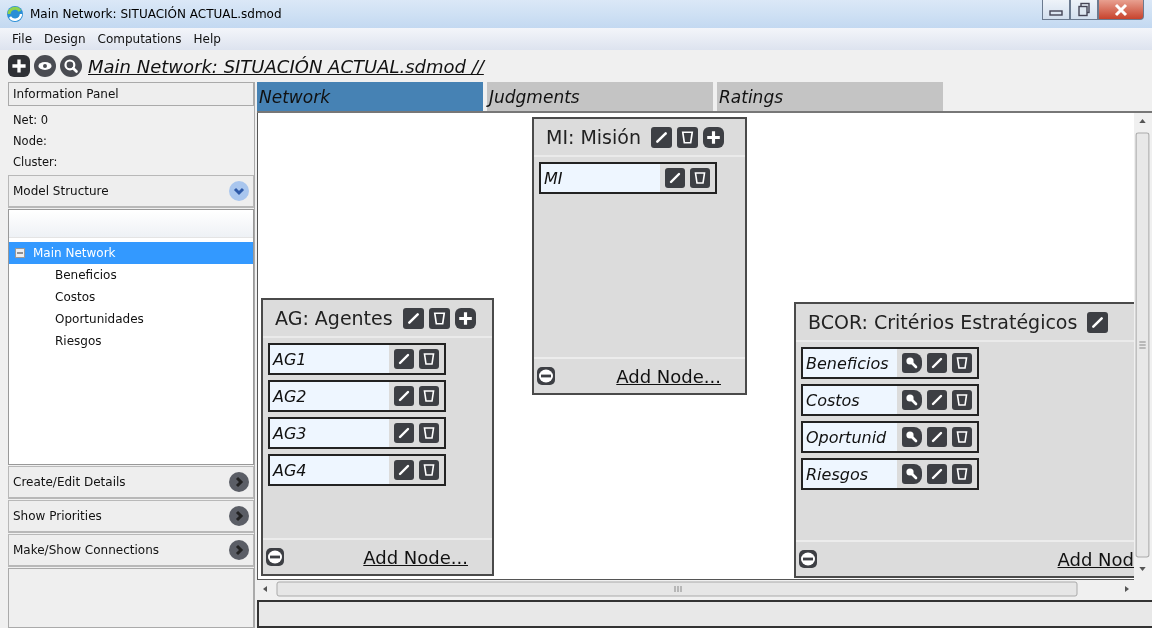 The height and width of the screenshot is (628, 1152). What do you see at coordinates (370, 97) in the screenshot?
I see `tab: Network` at bounding box center [370, 97].